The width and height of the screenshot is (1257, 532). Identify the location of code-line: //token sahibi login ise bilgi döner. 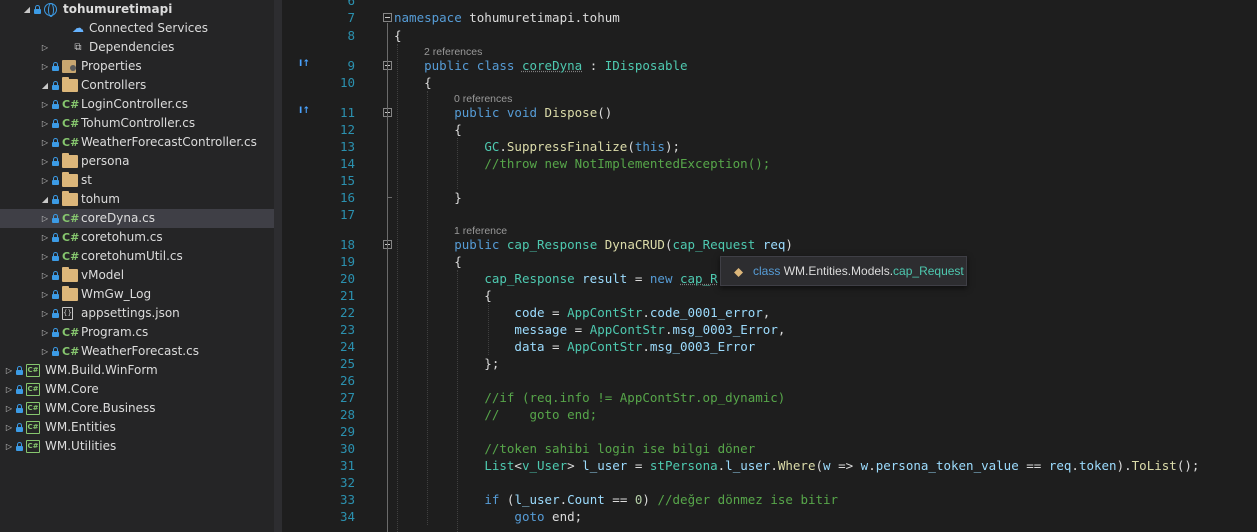
(574, 448).